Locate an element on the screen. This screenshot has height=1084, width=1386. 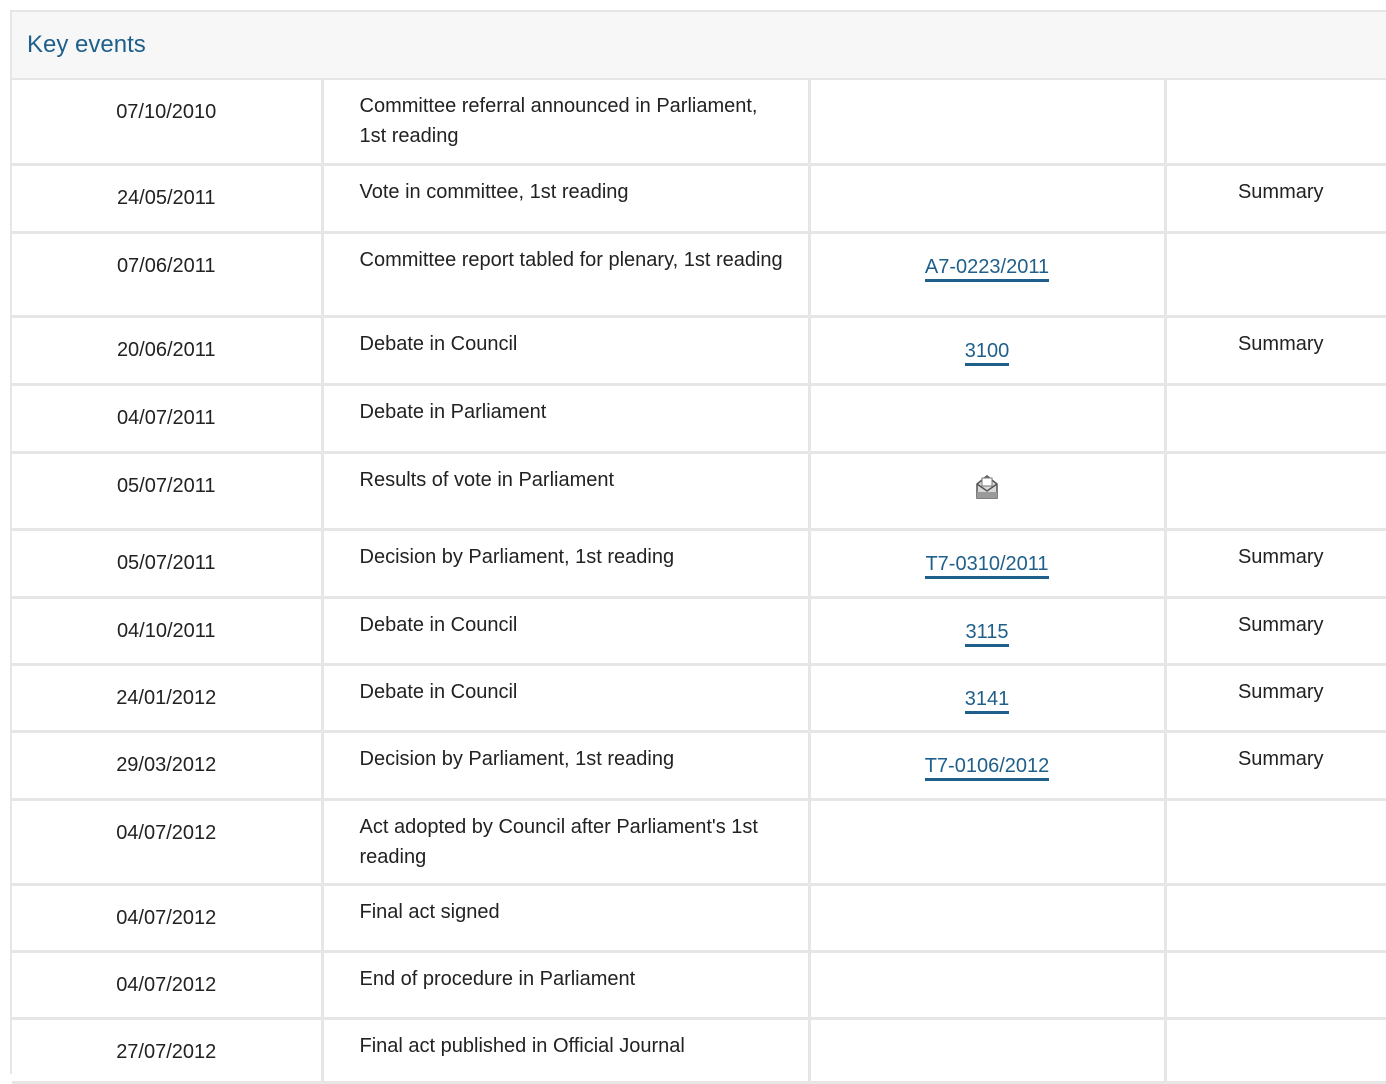
table-row: 04/07/2011 Debate in Parliament is located at coordinates (699, 419).